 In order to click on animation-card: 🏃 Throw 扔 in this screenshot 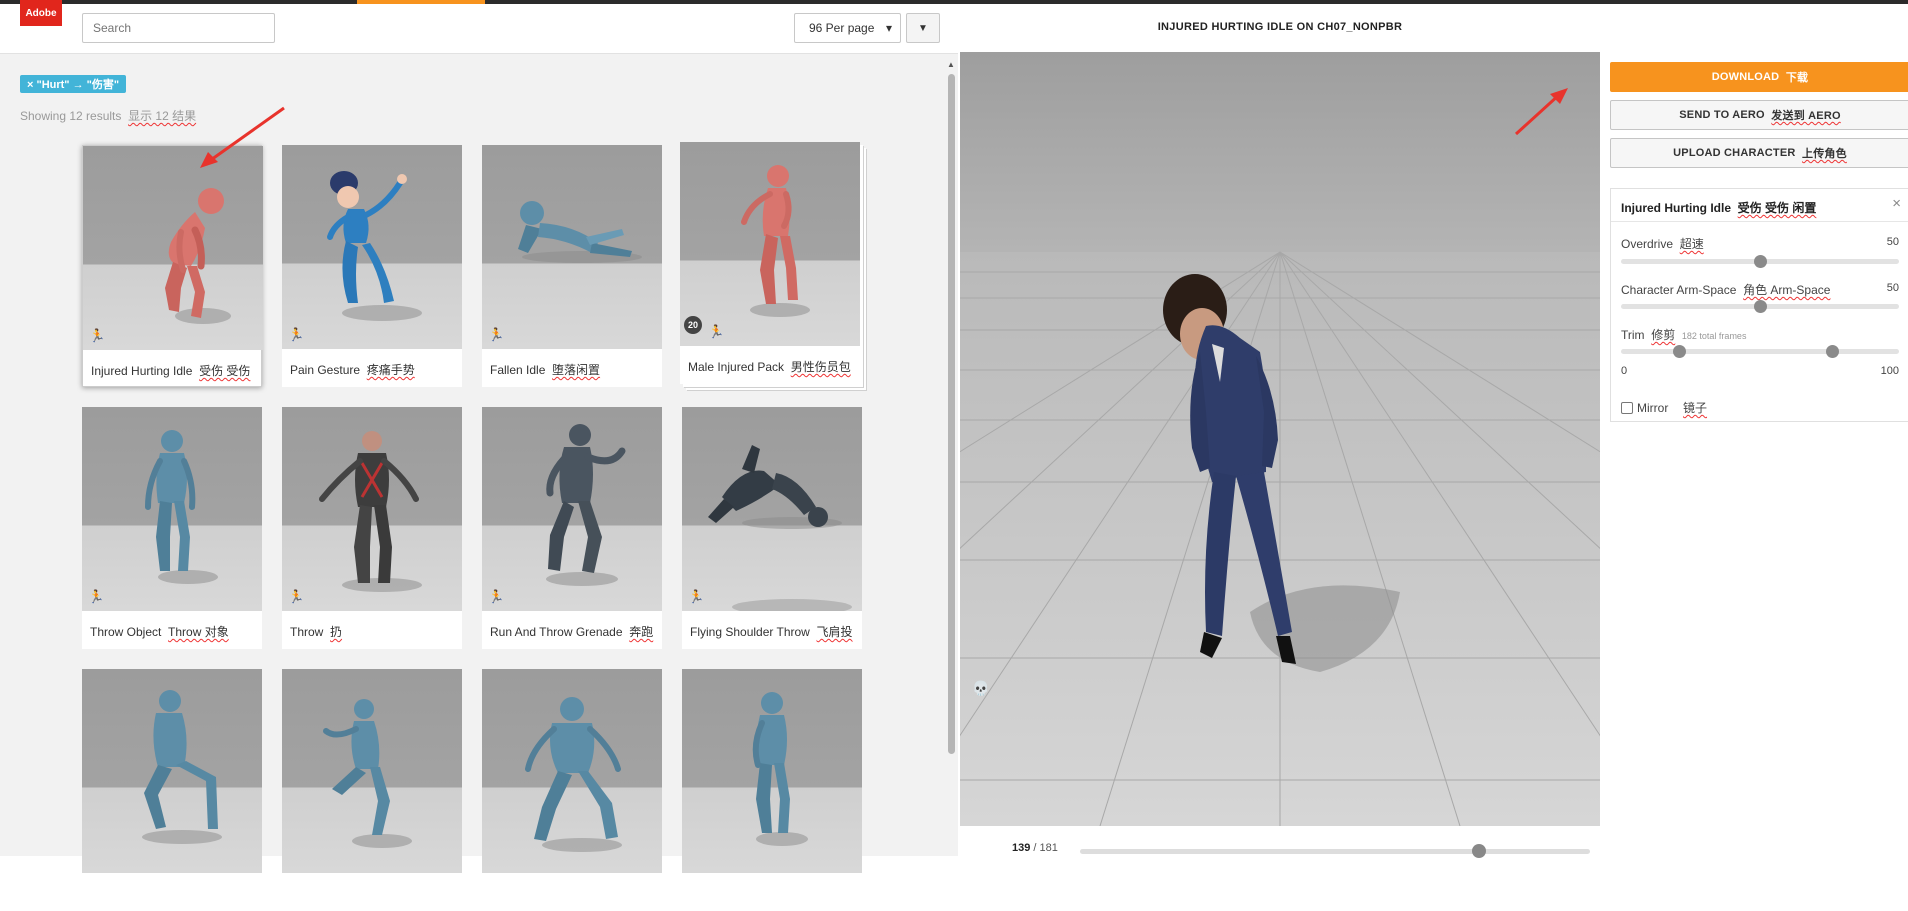, I will do `click(372, 528)`.